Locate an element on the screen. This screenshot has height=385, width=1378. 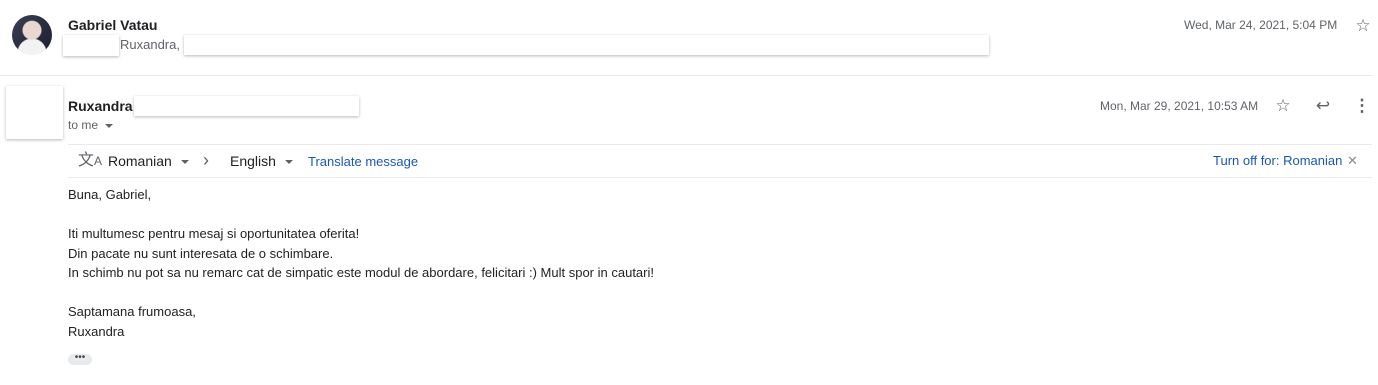
recipient-line: to me is located at coordinates (91, 125).